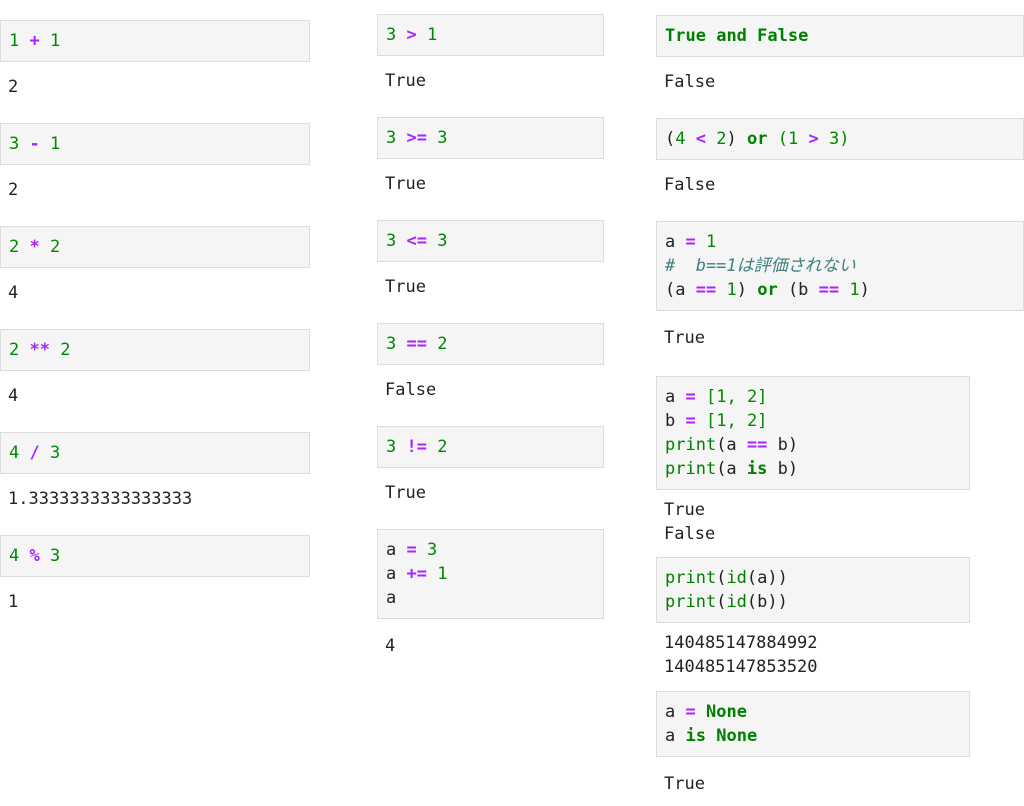 This screenshot has width=1024, height=806. I want to click on cell-modulo: 4 % 3 1, so click(155, 574).